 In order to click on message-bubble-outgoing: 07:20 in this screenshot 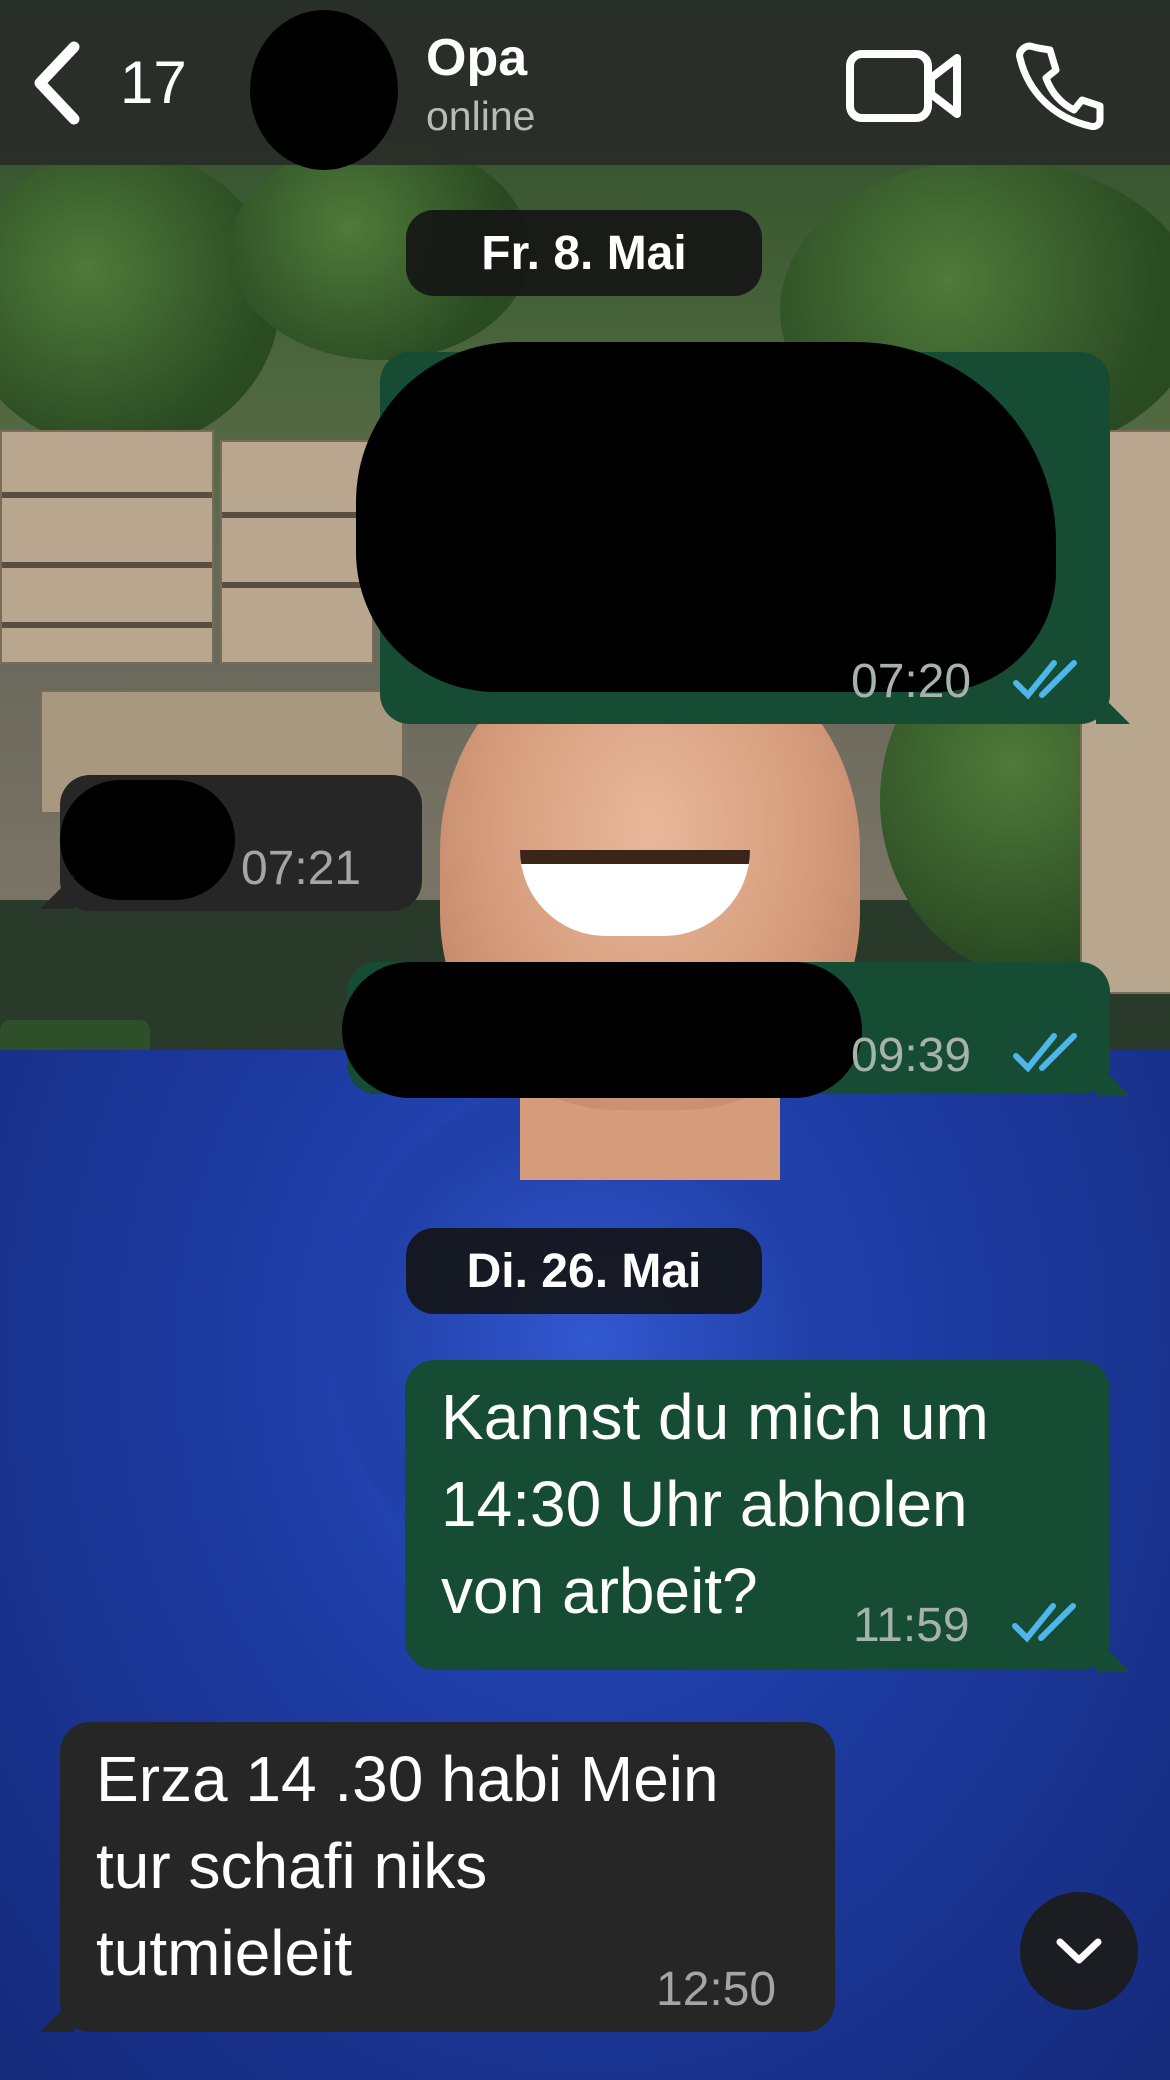, I will do `click(733, 533)`.